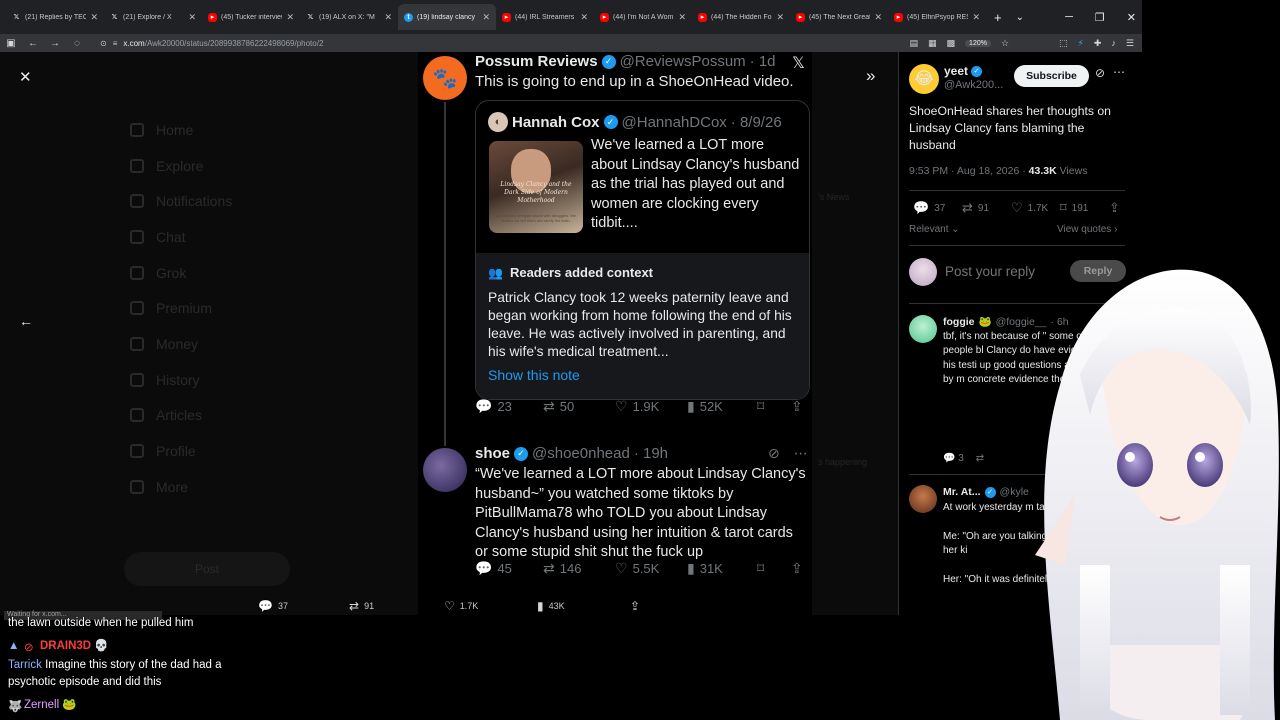 The width and height of the screenshot is (1280, 720). I want to click on restore-icon: ❐, so click(1100, 17).